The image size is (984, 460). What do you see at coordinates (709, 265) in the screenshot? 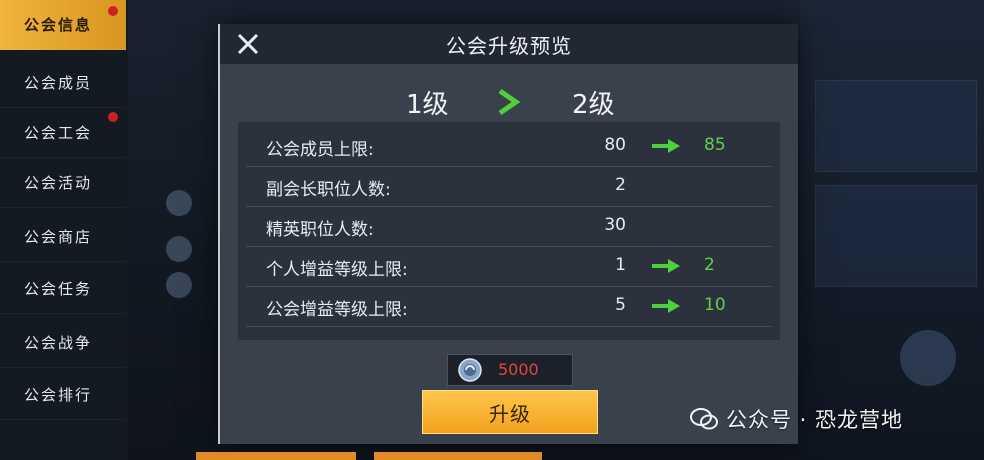
I see `stat-next-value: 2` at bounding box center [709, 265].